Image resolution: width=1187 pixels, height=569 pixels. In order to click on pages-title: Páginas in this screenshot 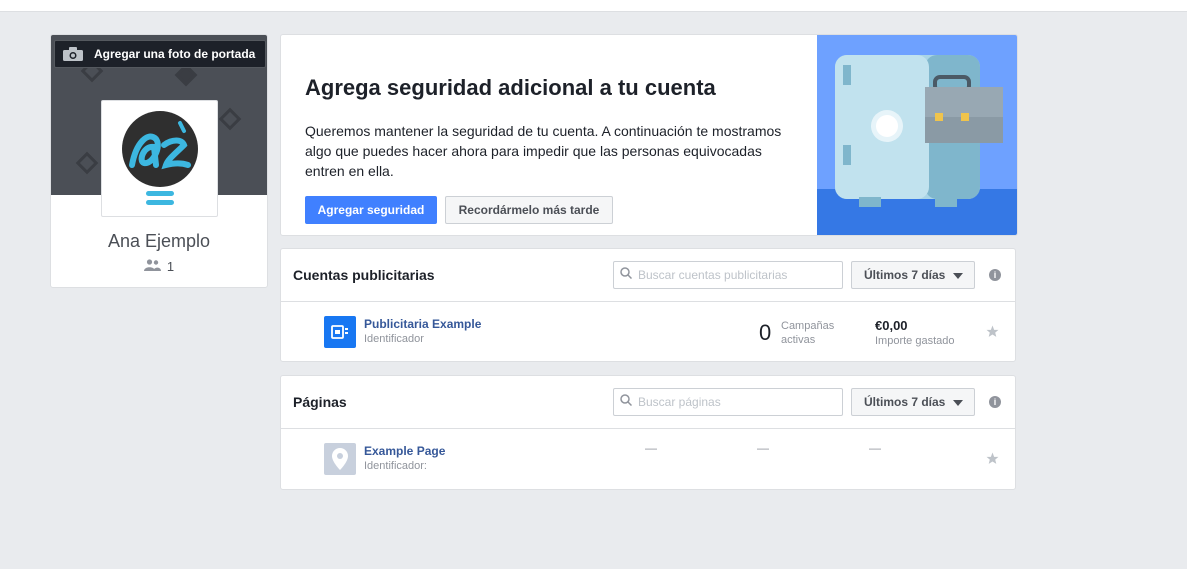, I will do `click(320, 402)`.